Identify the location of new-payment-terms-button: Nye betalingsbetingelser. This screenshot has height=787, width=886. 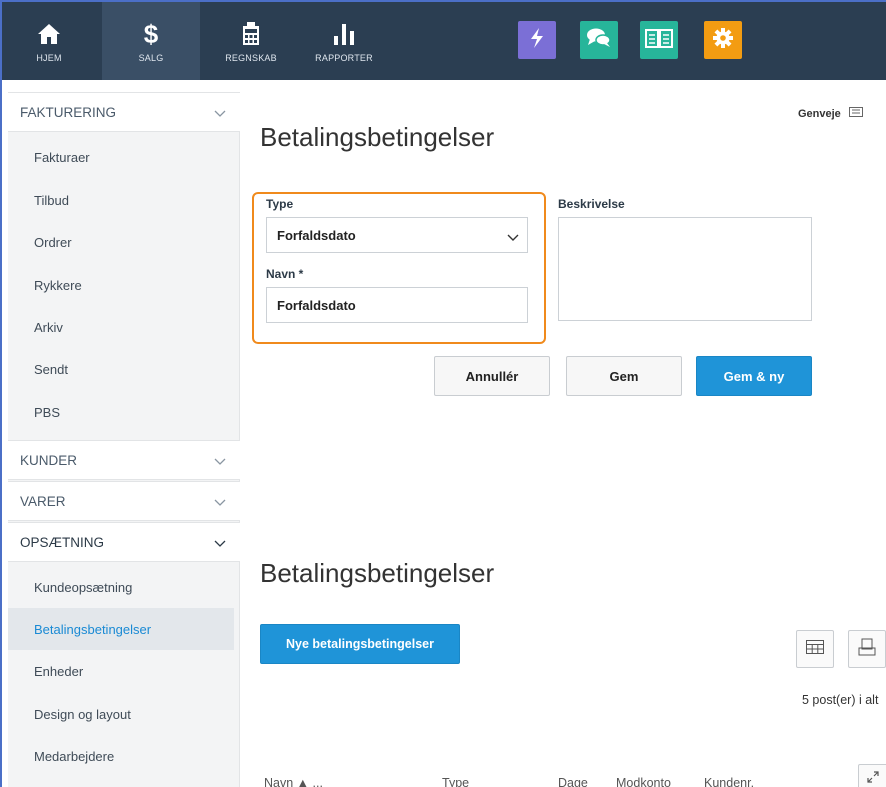
(360, 644).